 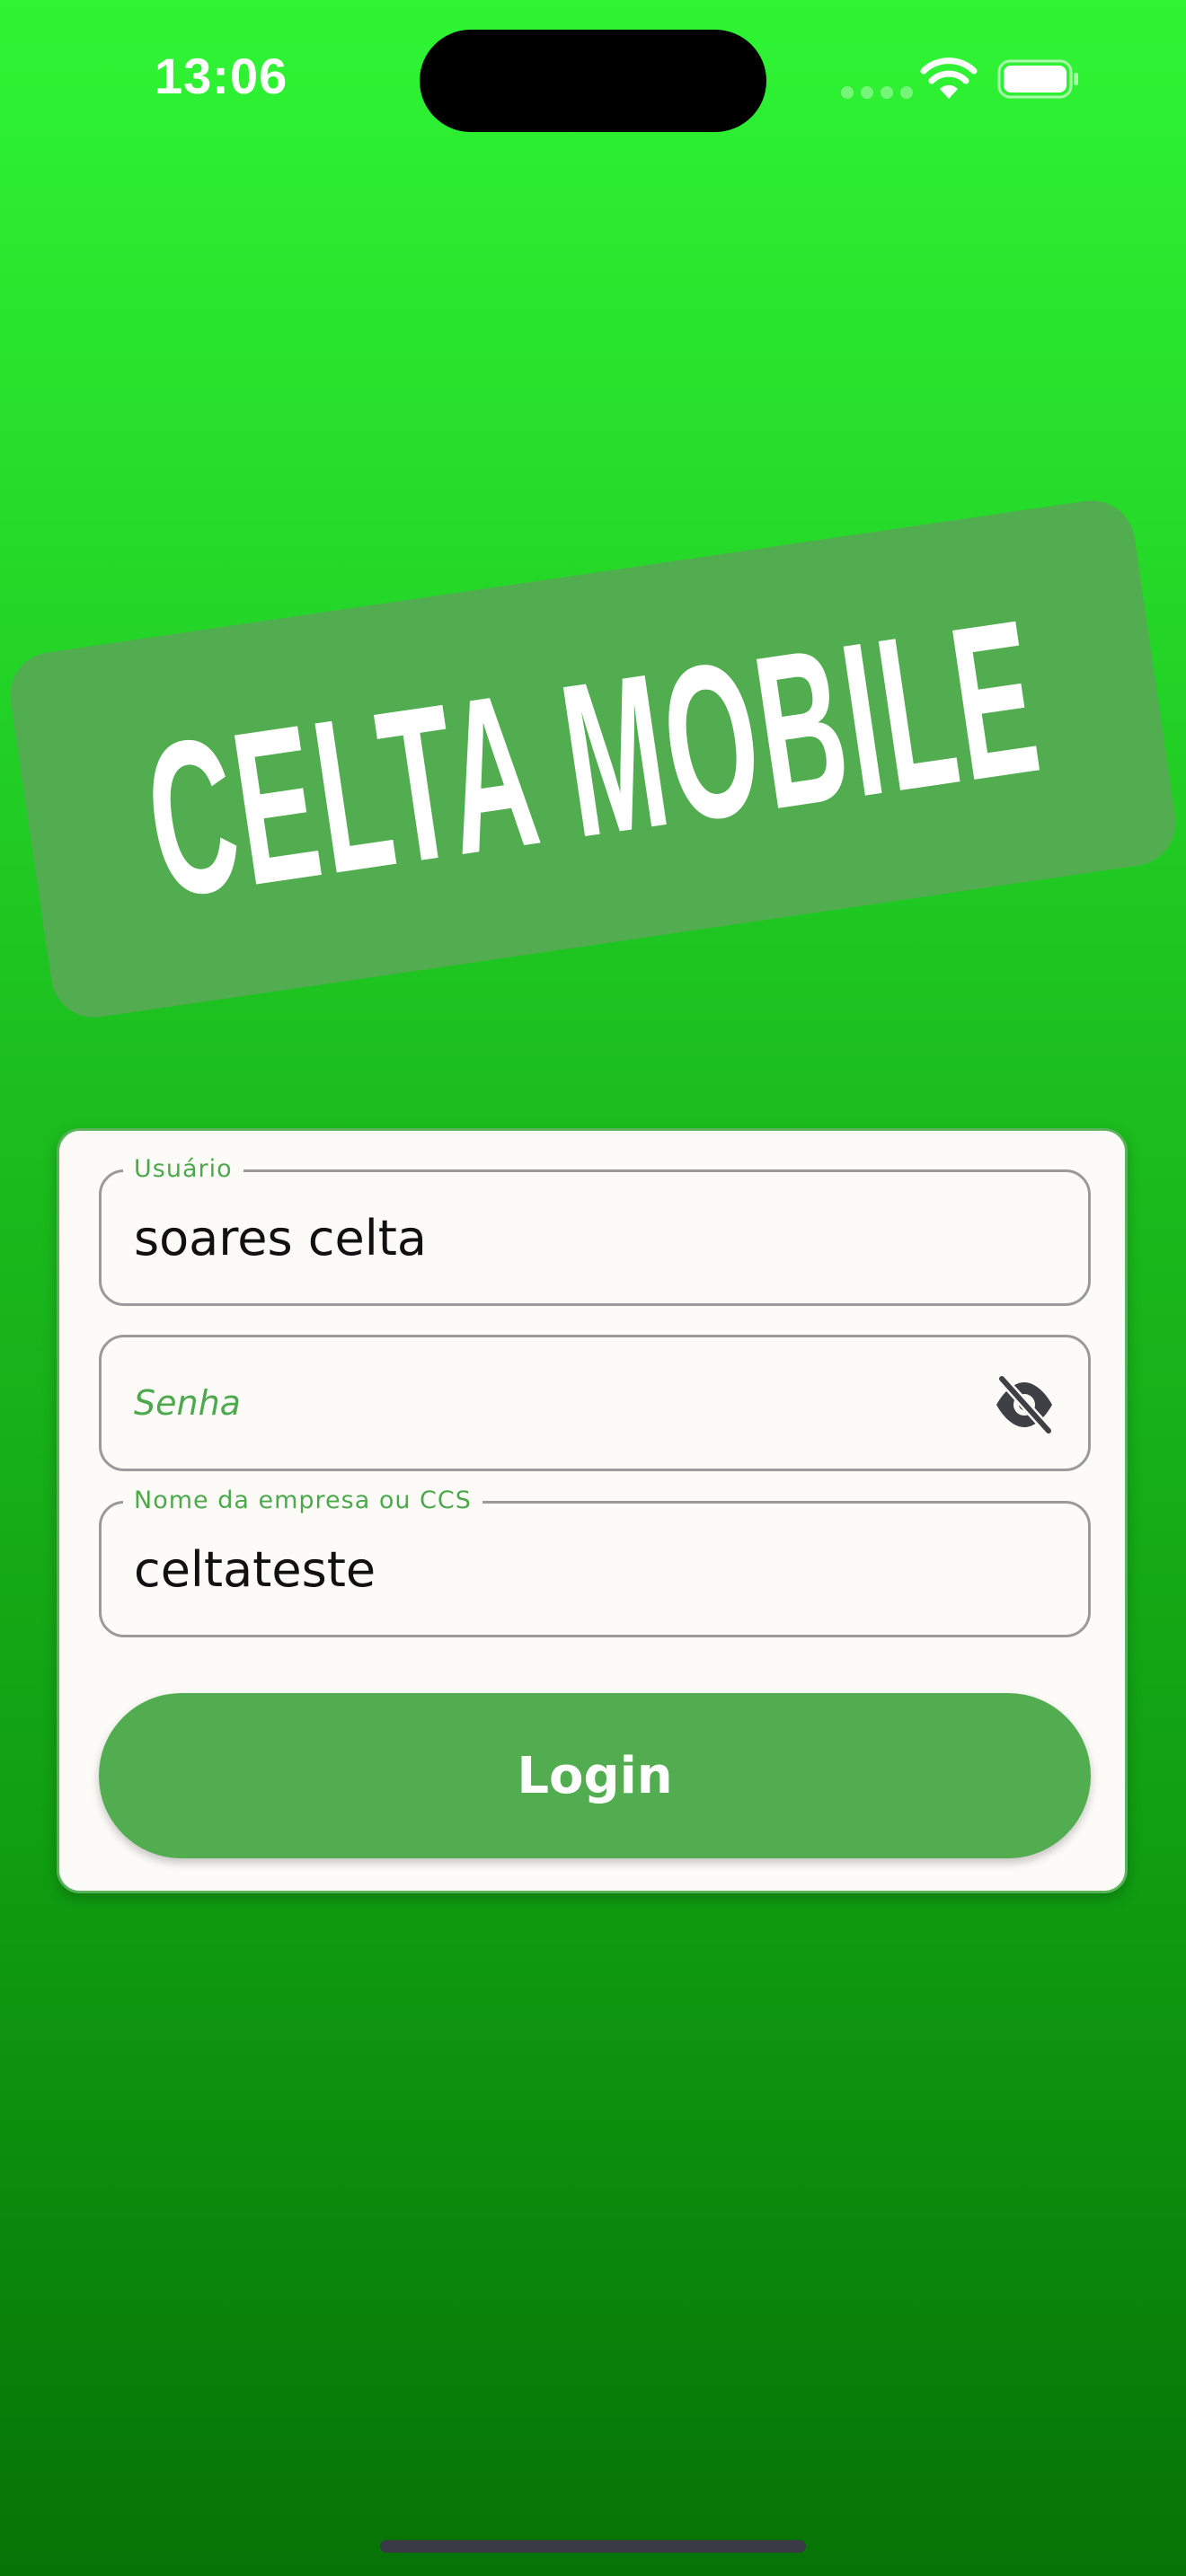 I want to click on cellular-signal-icon, so click(x=877, y=92).